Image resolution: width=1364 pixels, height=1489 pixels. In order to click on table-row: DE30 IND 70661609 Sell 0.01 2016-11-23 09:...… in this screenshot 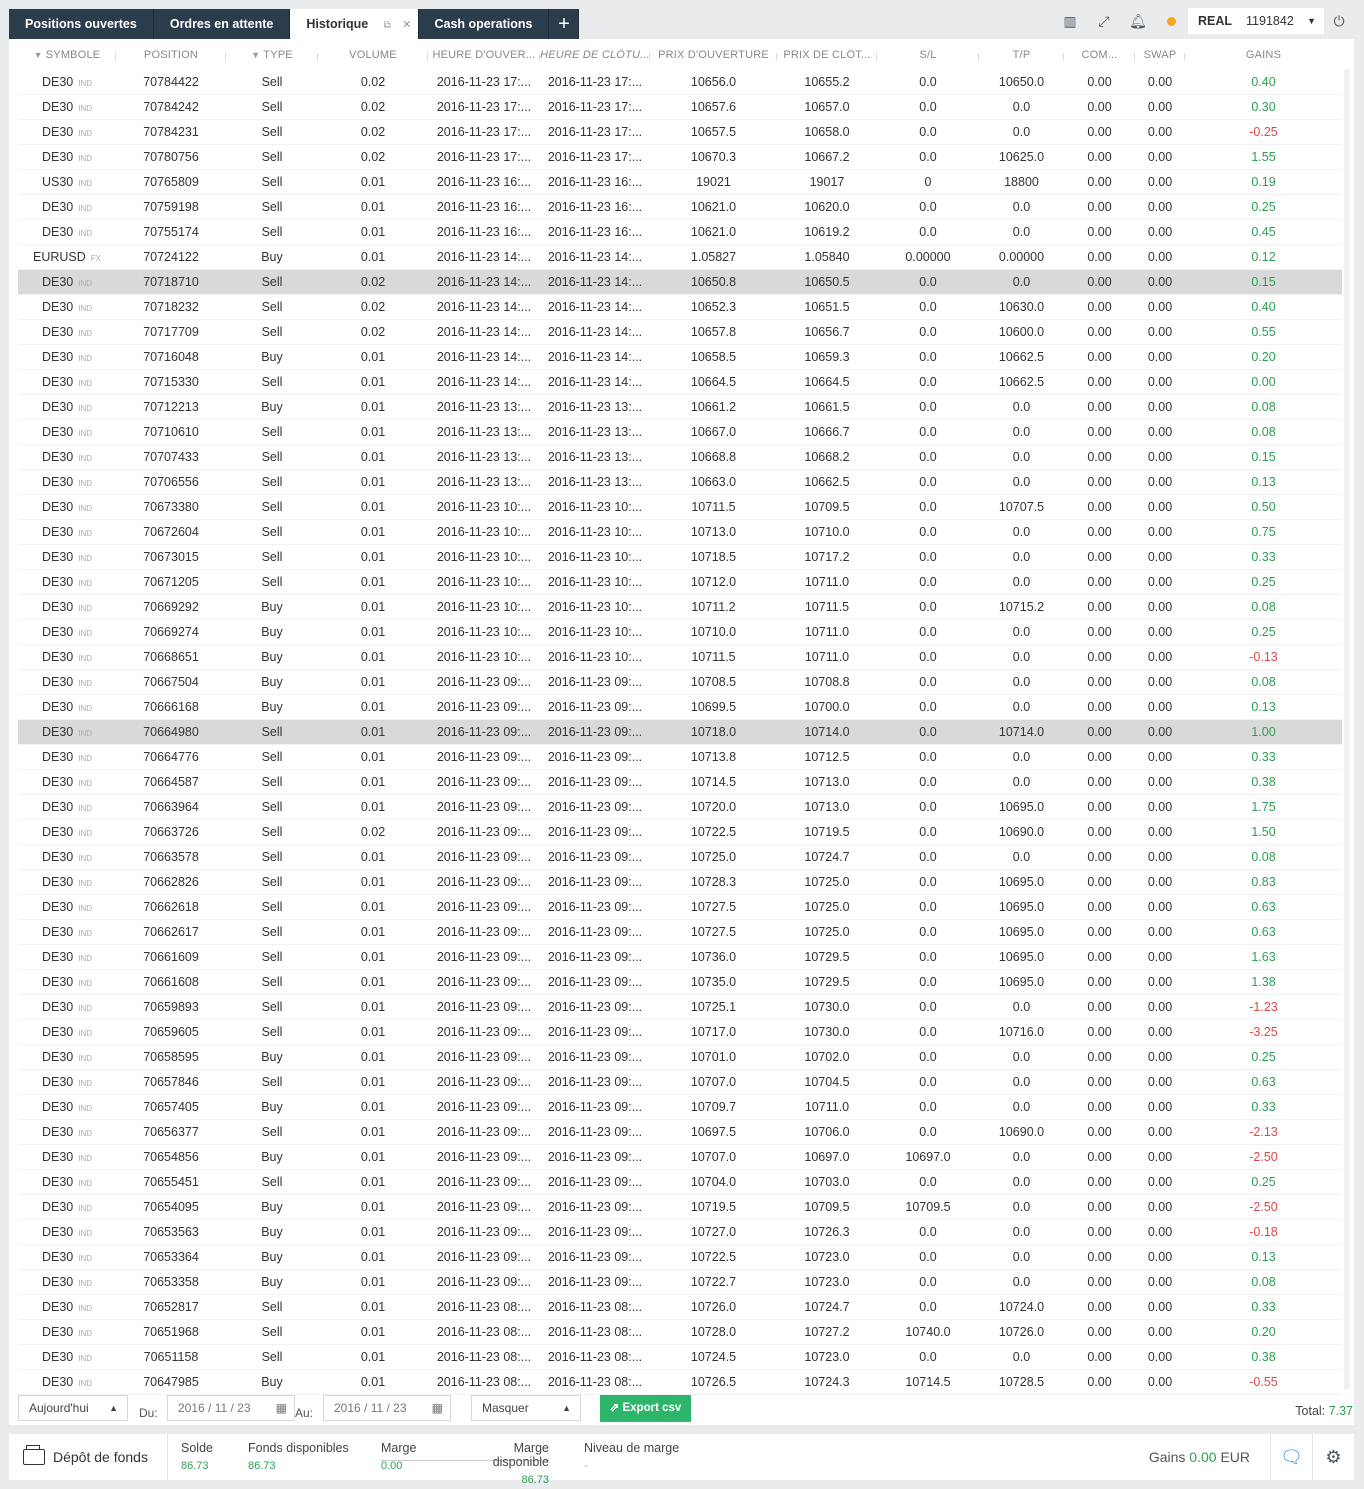, I will do `click(680, 957)`.